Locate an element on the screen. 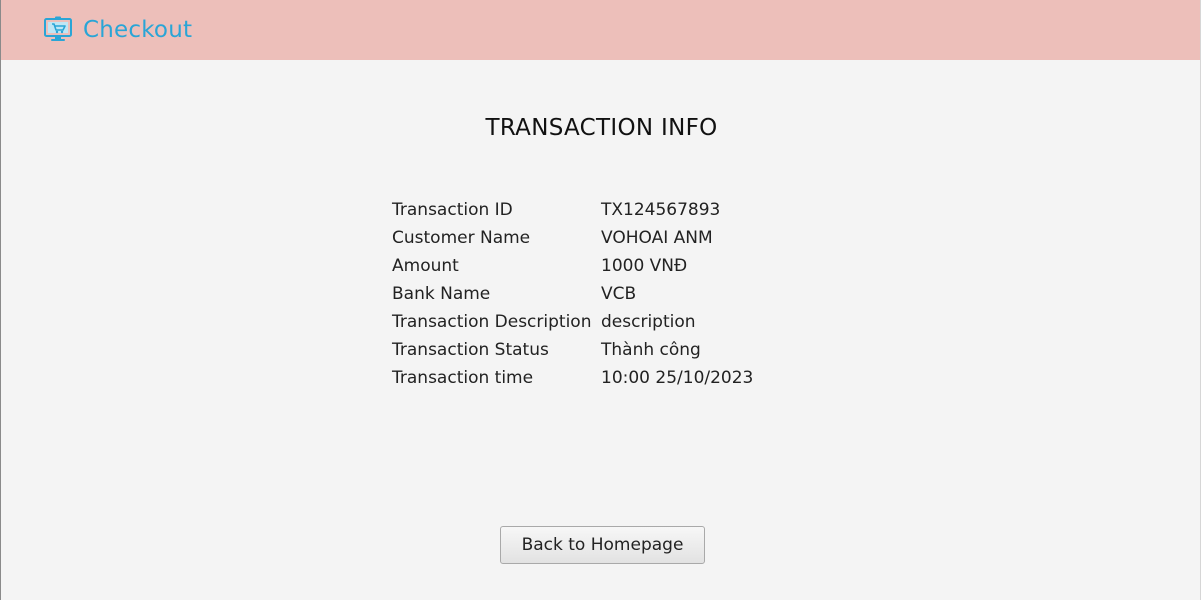  info-label: Transaction Description is located at coordinates (492, 322).